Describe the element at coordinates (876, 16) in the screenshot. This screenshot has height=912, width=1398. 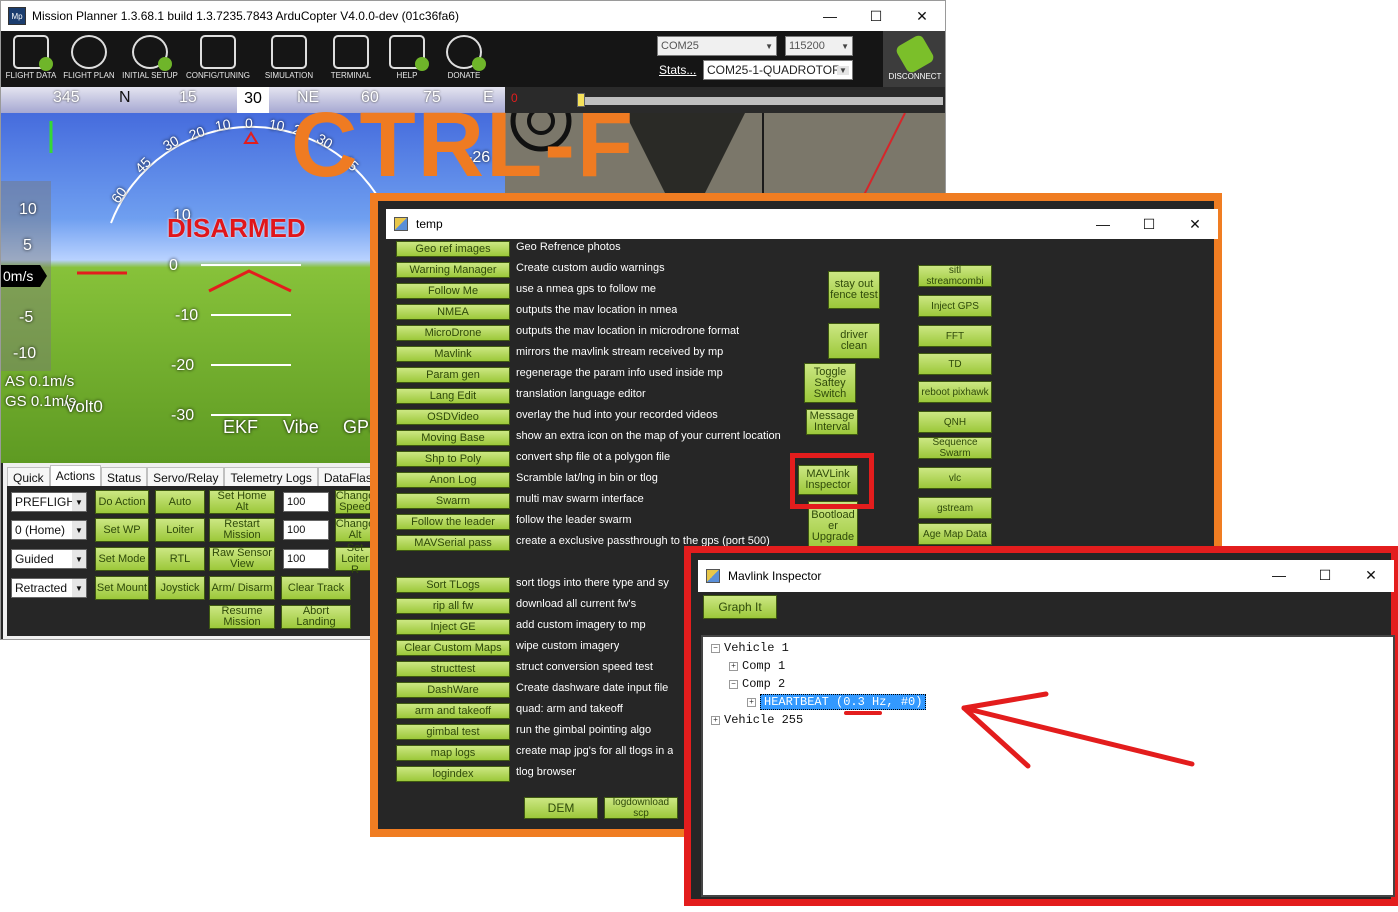
I see `maximize-button: ☐` at that location.